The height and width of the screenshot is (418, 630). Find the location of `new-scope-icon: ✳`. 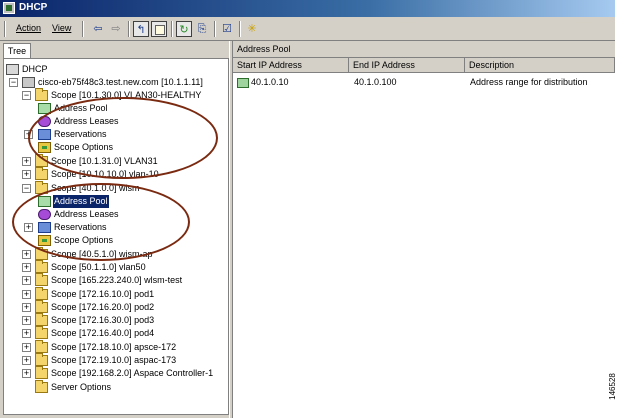

new-scope-icon: ✳ is located at coordinates (252, 29).